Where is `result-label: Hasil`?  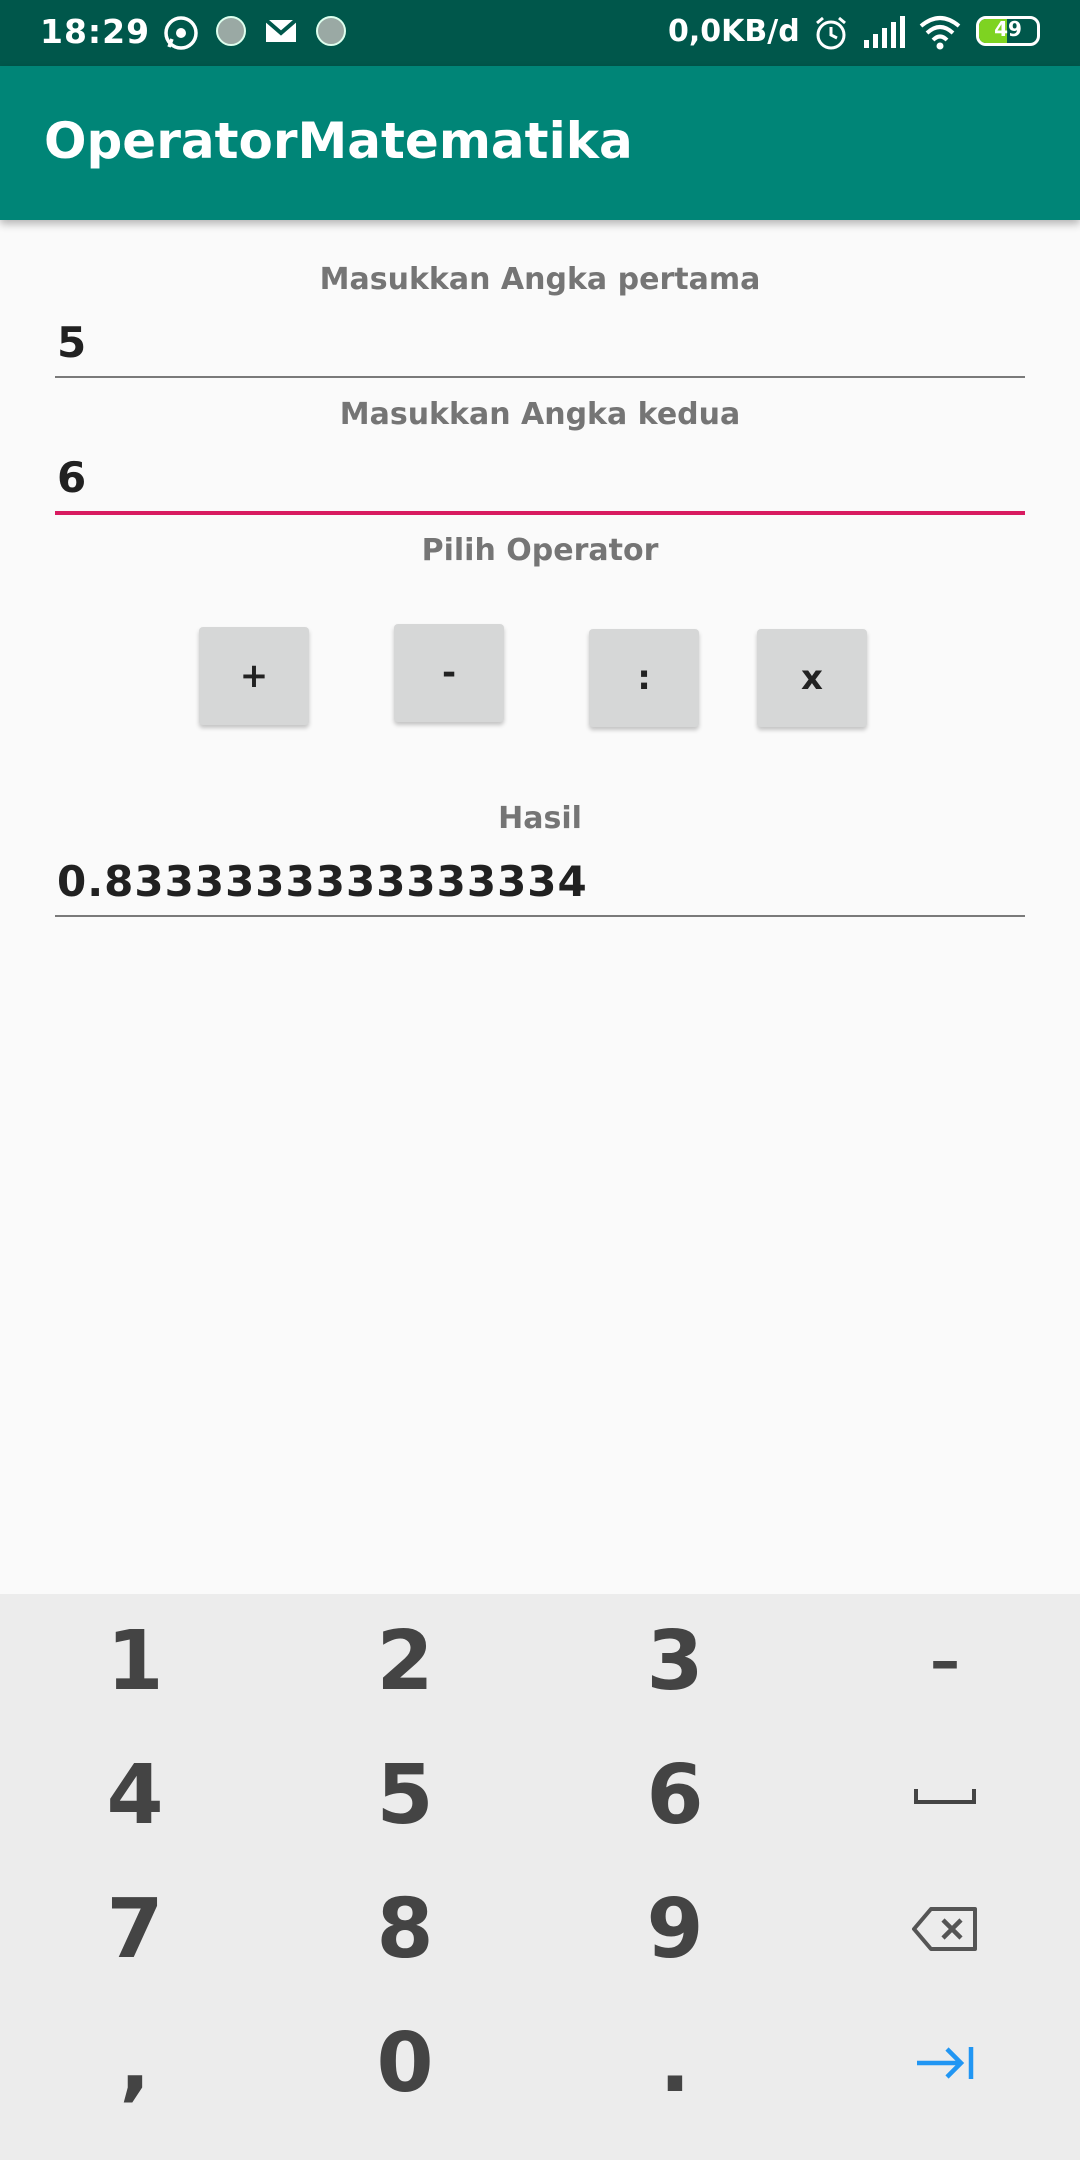 result-label: Hasil is located at coordinates (540, 818).